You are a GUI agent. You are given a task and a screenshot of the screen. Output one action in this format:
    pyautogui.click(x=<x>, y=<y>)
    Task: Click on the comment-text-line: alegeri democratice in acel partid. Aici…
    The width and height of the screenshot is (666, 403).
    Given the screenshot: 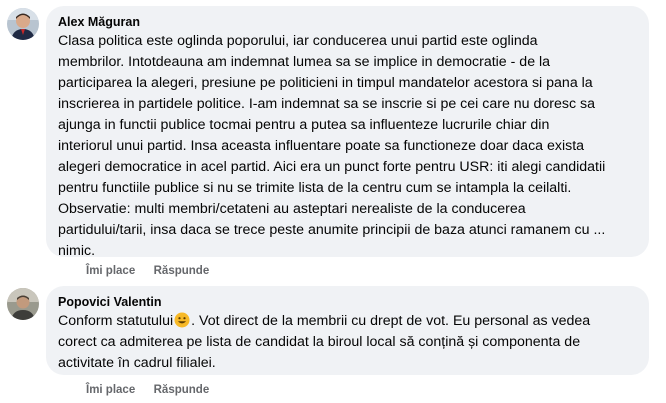 What is the action you would take?
    pyautogui.click(x=332, y=167)
    